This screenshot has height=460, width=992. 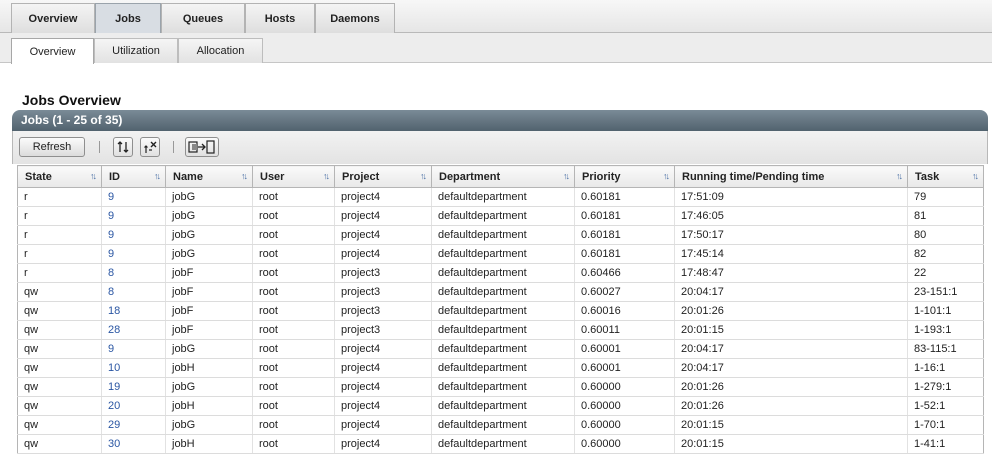 I want to click on table-cell: 23-151:1, so click(x=945, y=292).